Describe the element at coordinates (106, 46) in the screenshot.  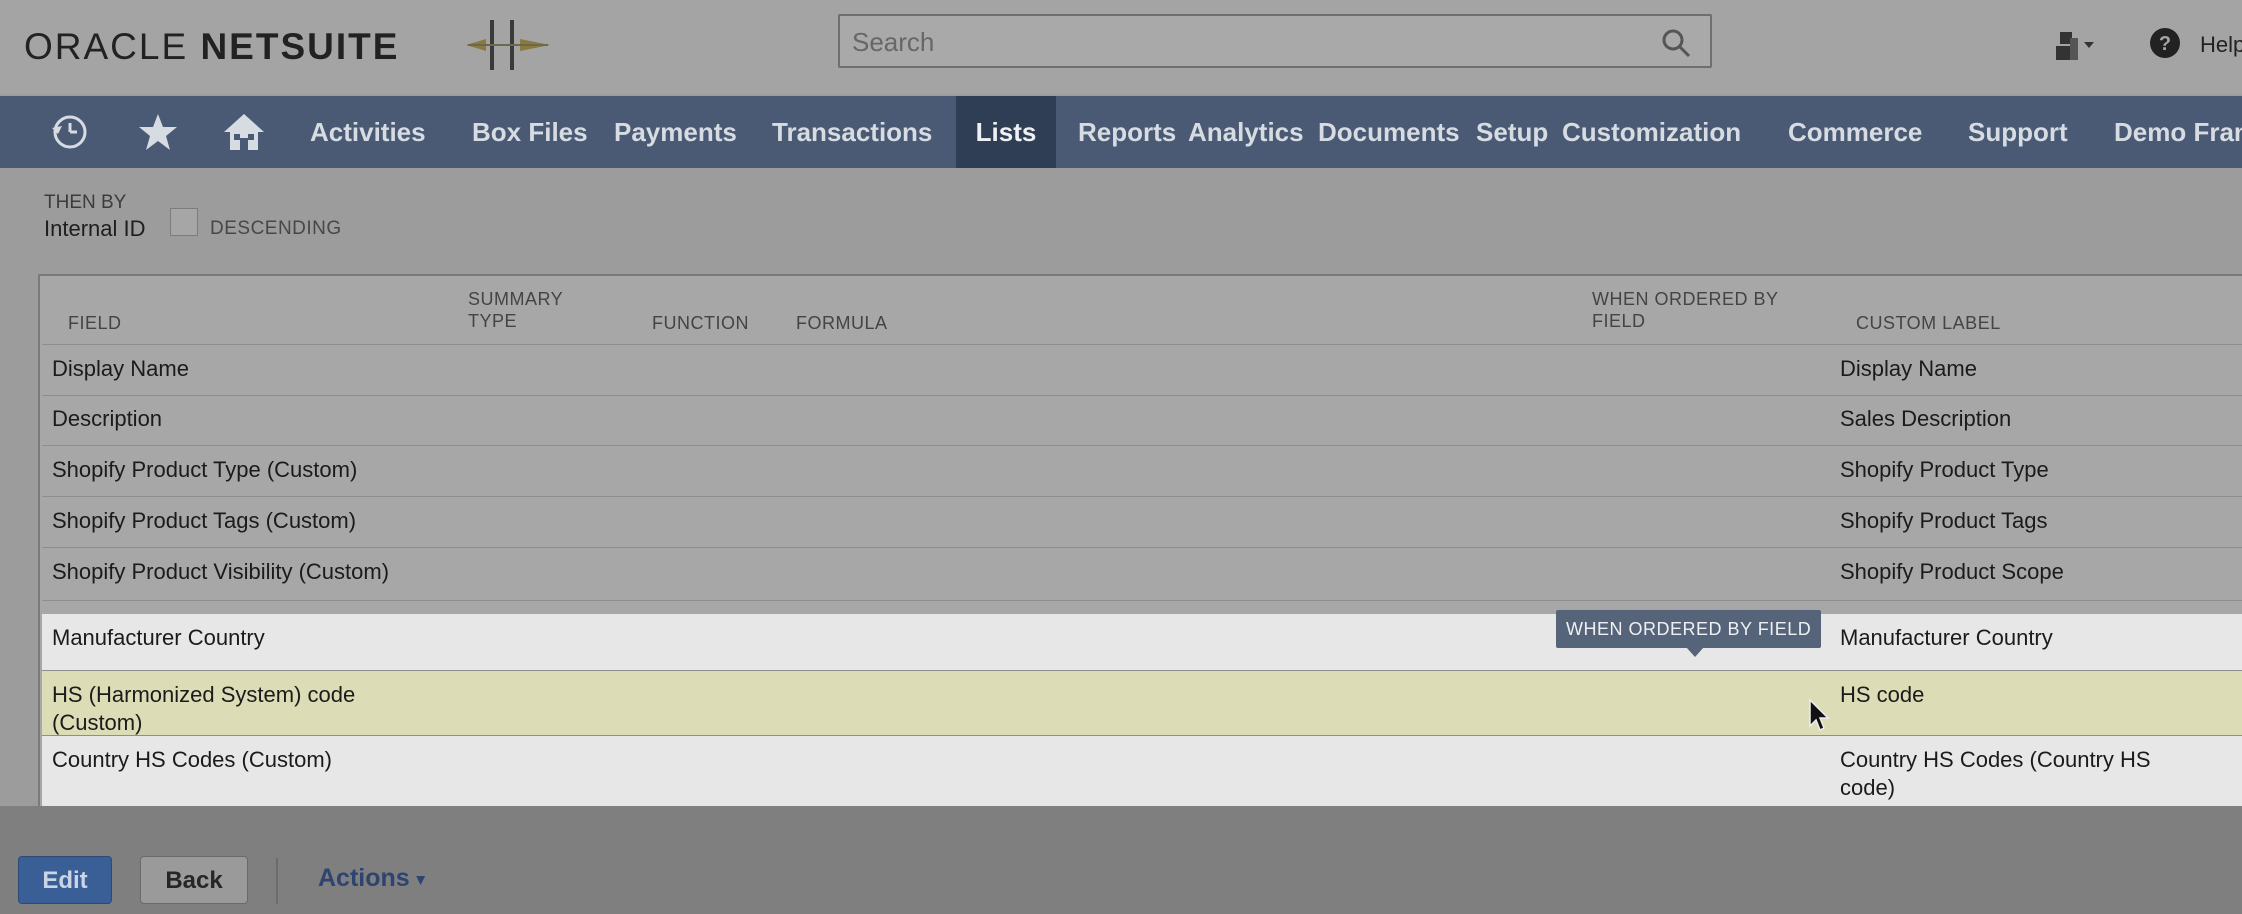
I see `logo-oracle-text: ORACLE` at that location.